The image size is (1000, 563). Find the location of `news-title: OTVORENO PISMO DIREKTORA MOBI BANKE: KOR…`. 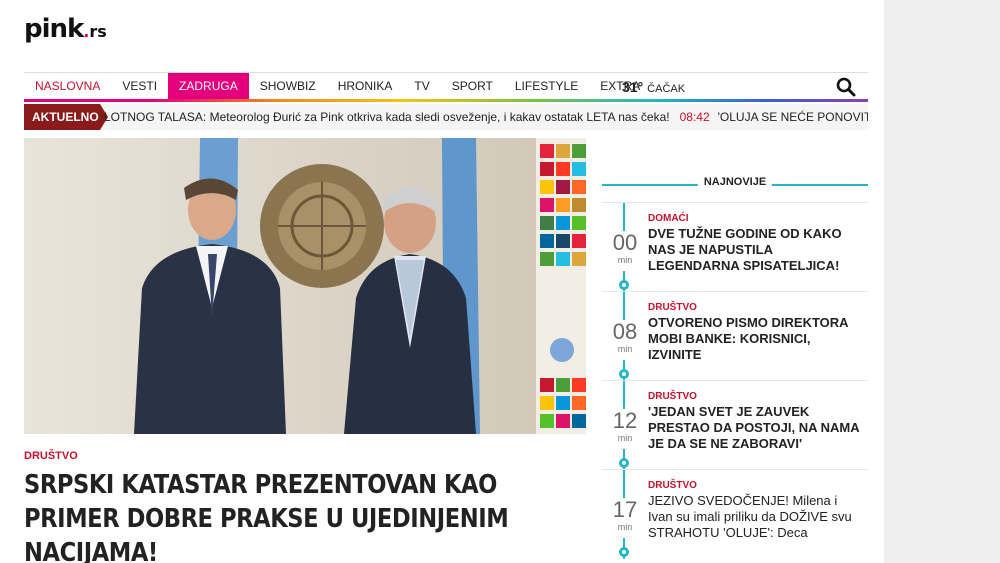

news-title: OTVORENO PISMO DIREKTORA MOBI BANKE: KOR… is located at coordinates (754, 339).